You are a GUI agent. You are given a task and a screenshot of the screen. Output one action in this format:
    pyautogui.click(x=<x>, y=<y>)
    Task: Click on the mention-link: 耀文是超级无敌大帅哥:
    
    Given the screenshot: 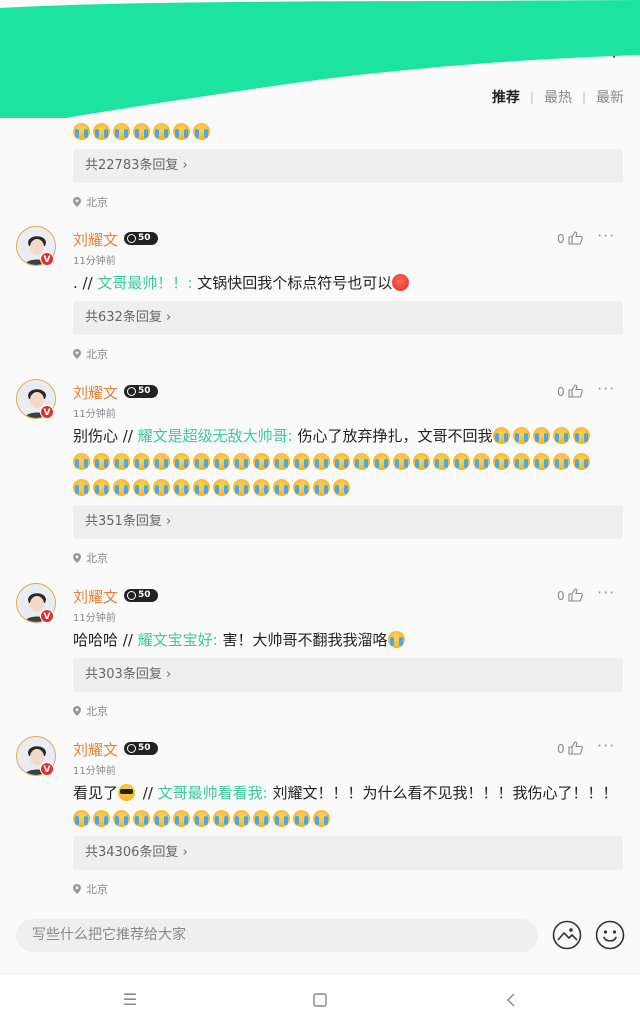 What is the action you would take?
    pyautogui.click(x=215, y=436)
    